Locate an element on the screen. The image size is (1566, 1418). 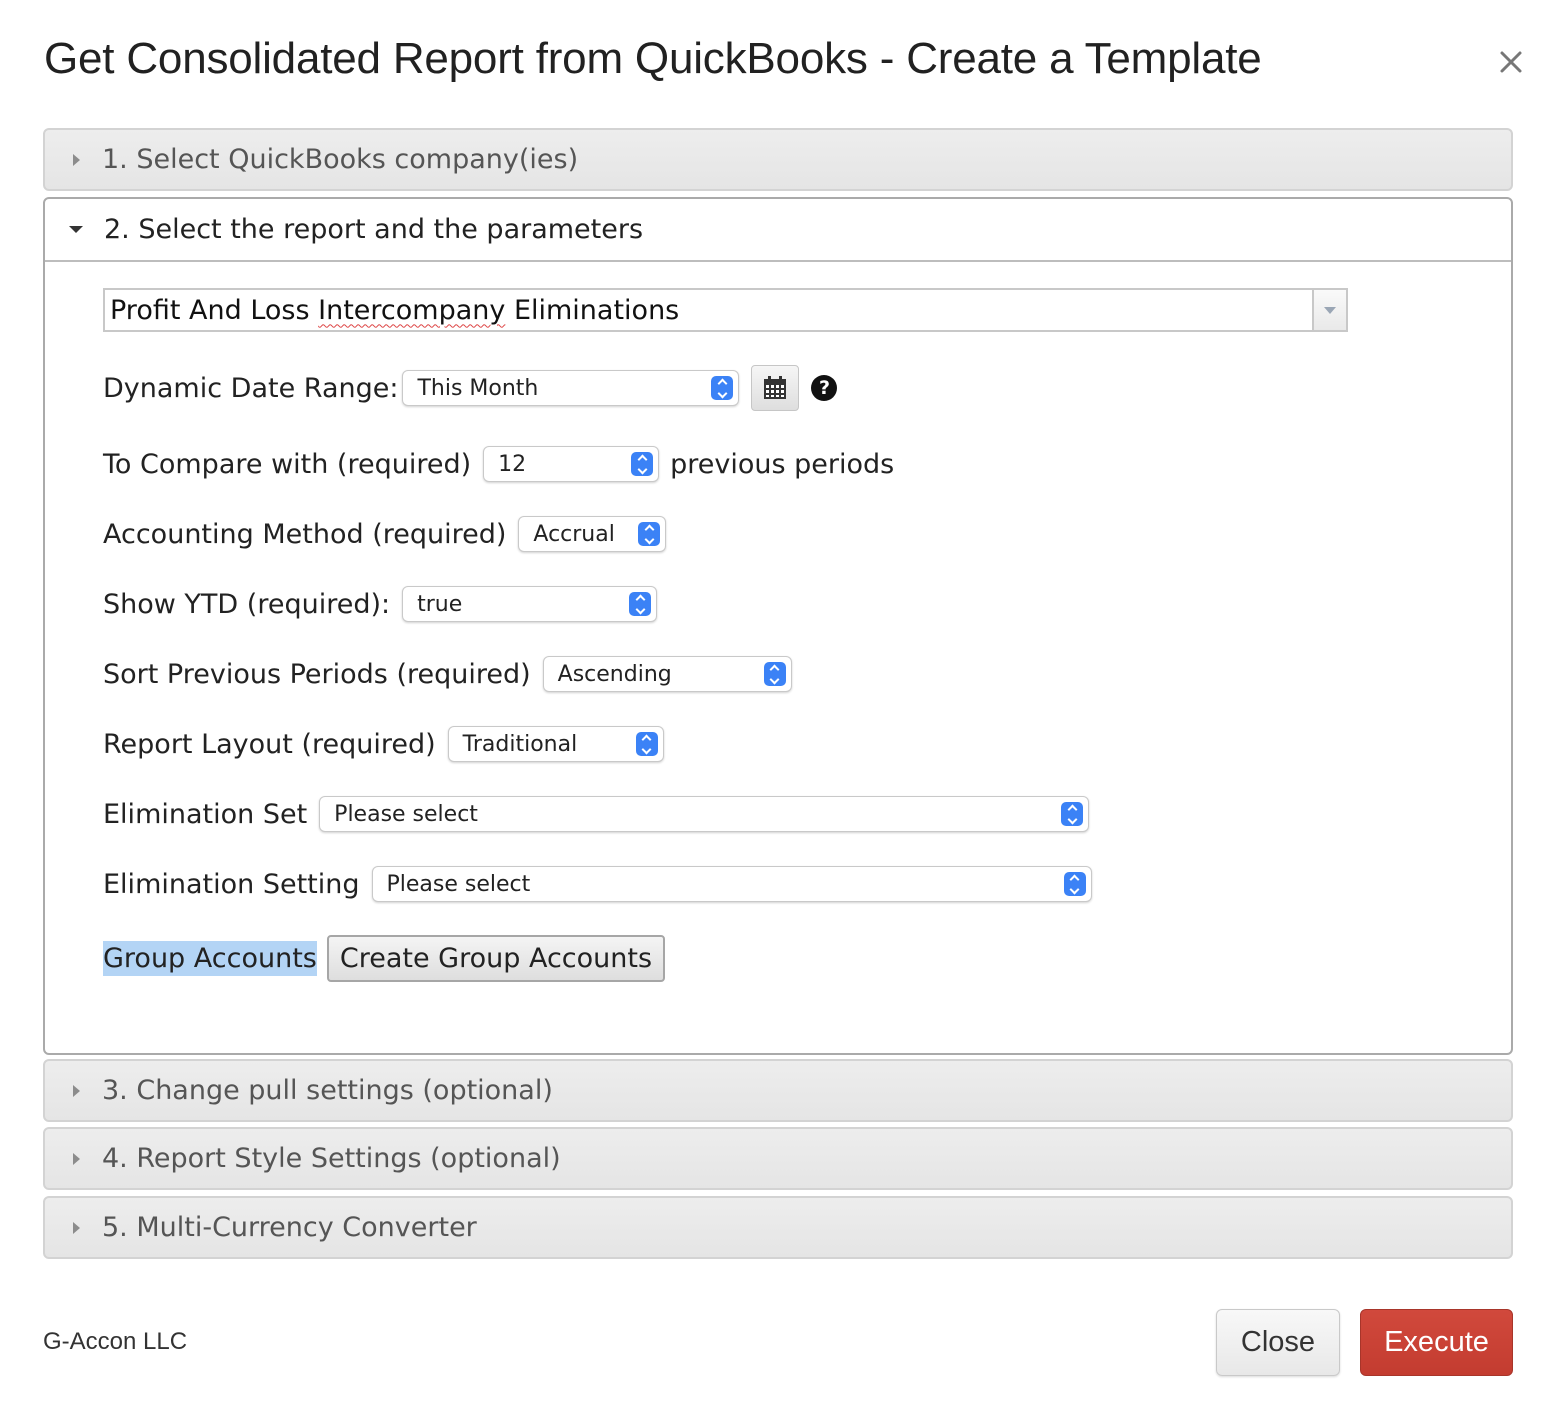
section-label: 3. Change pull settings (optional) is located at coordinates (327, 1090).